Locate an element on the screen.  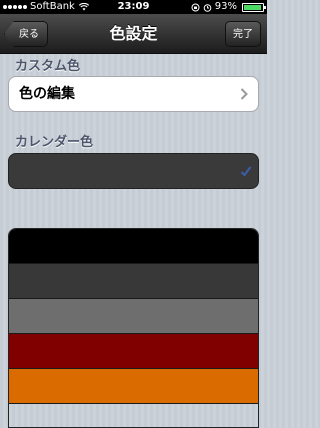
chevron-right-icon is located at coordinates (244, 94).